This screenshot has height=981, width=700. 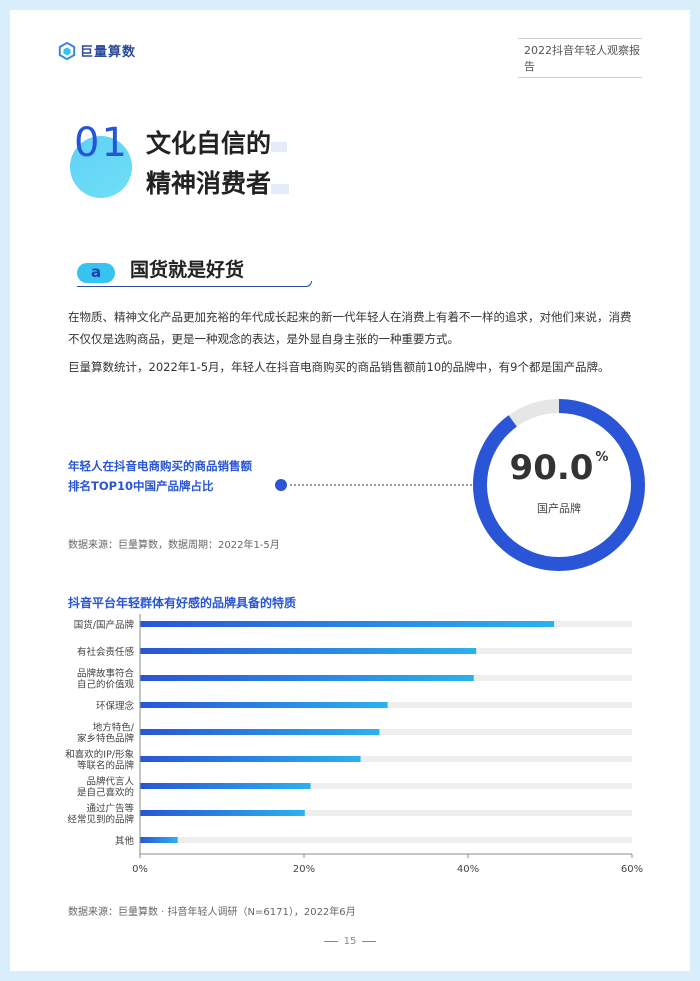 I want to click on chart-source: 数据来源：巨量算数 · 抖音年轻人调研（N=6171），2022年6月, so click(x=212, y=912).